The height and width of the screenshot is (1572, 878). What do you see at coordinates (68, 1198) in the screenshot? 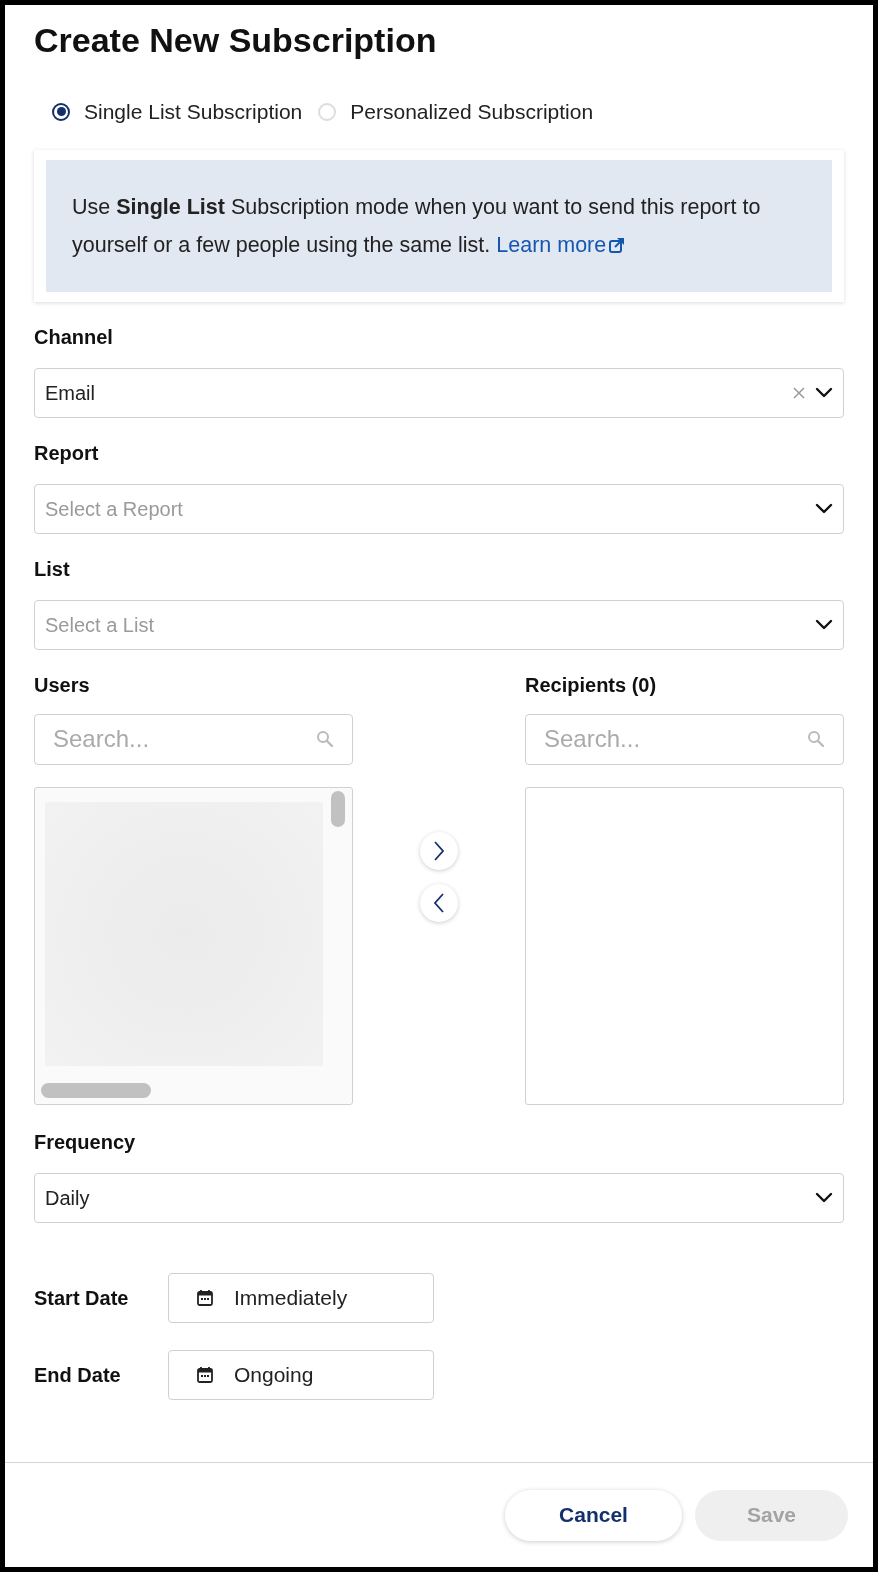
I see `select-value: Daily` at bounding box center [68, 1198].